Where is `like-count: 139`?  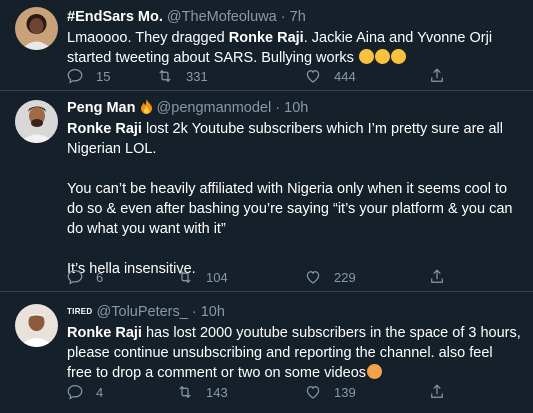 like-count: 139 is located at coordinates (345, 392).